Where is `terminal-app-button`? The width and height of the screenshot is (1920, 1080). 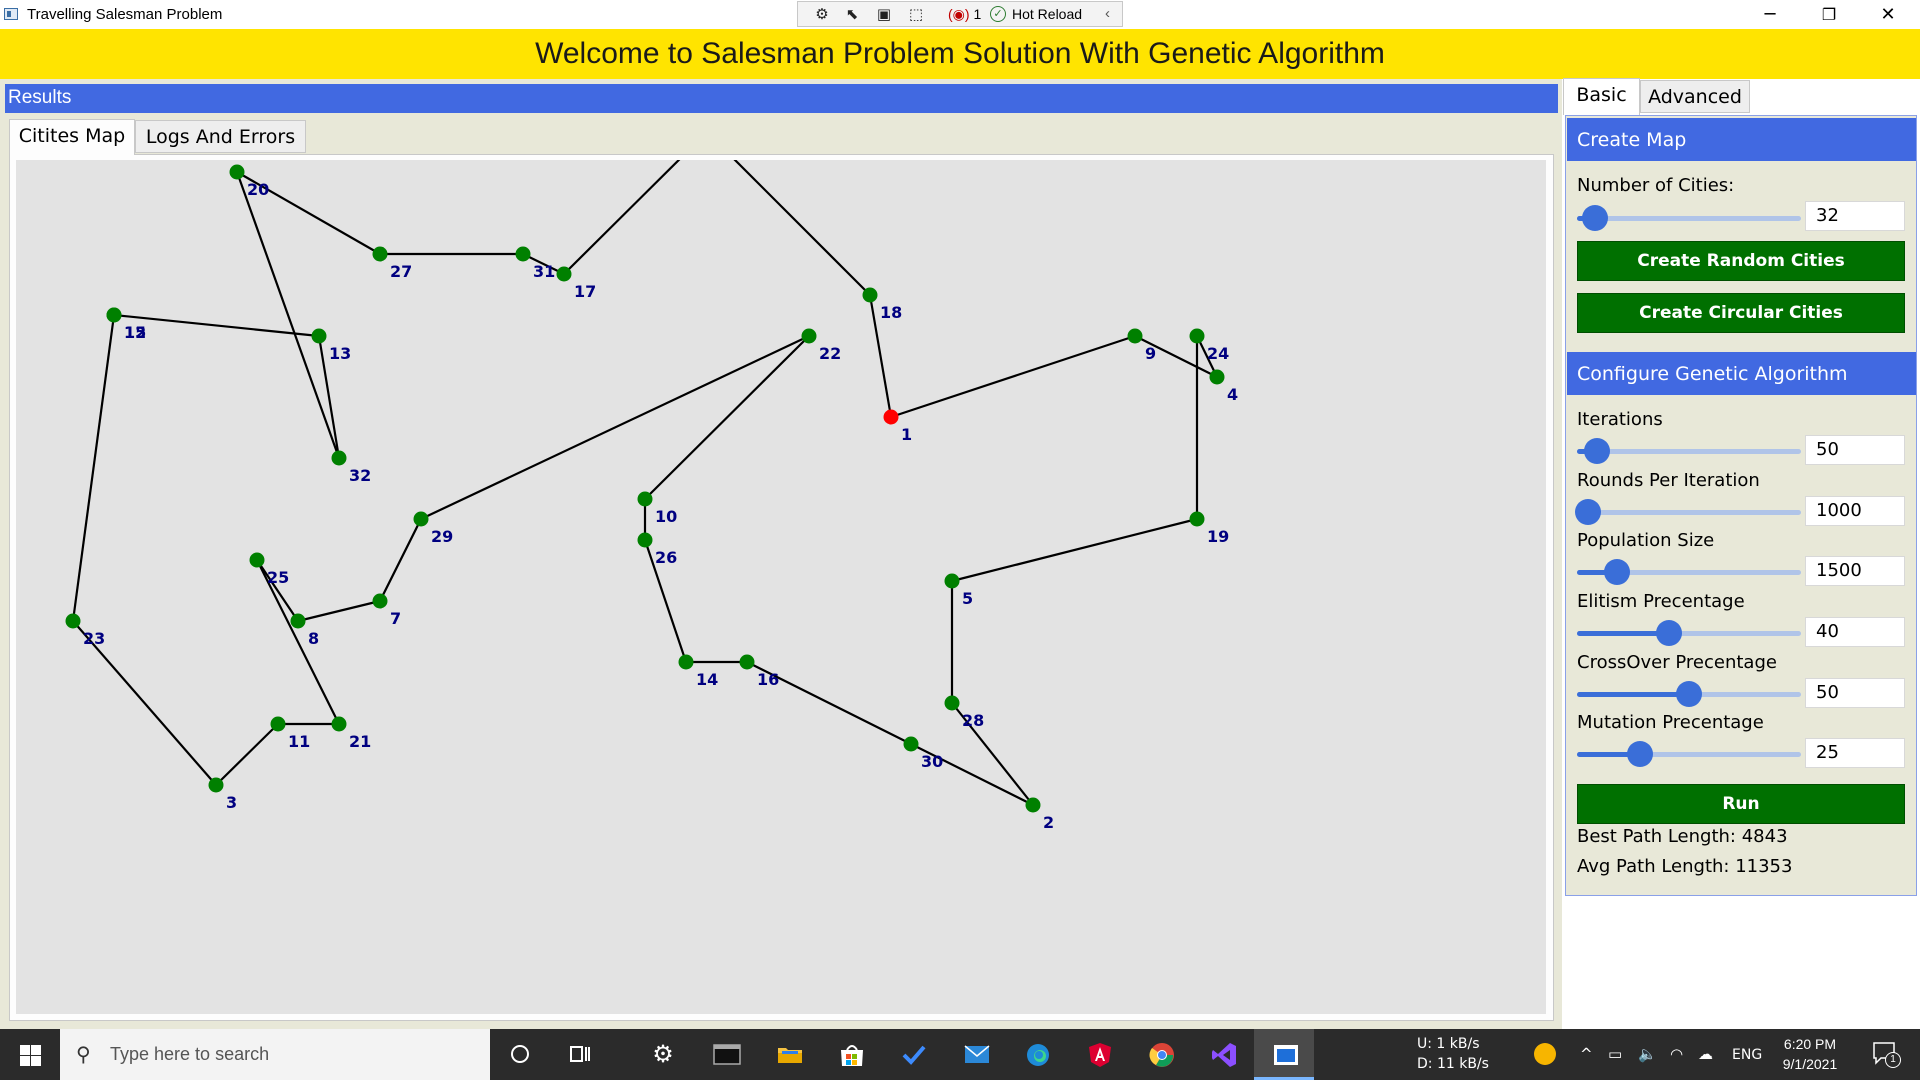 terminal-app-button is located at coordinates (725, 1054).